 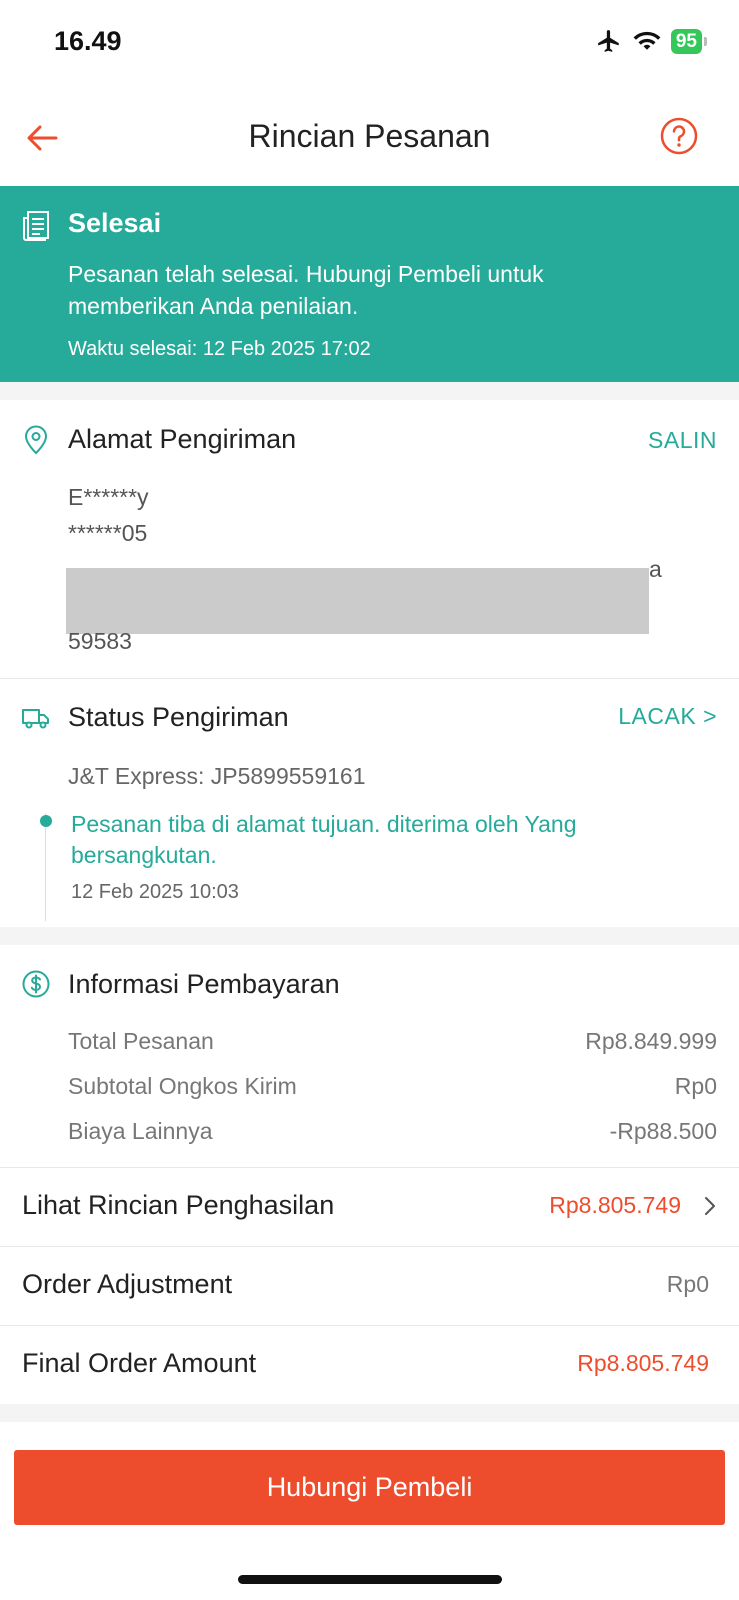 What do you see at coordinates (140, 1131) in the screenshot?
I see `payment-row-label: Biaya Lainnya` at bounding box center [140, 1131].